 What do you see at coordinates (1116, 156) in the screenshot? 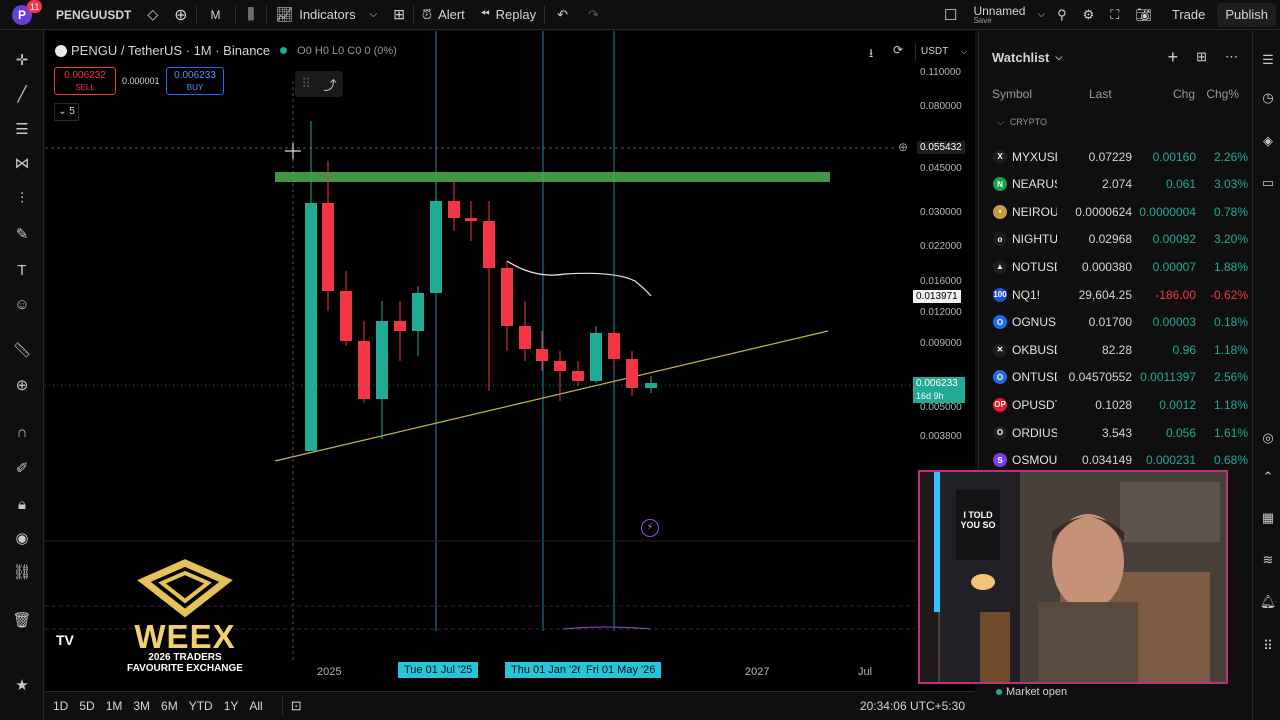
I see `watchlist-row: X MYXUSD 0.07229 0.00160 2.26%` at bounding box center [1116, 156].